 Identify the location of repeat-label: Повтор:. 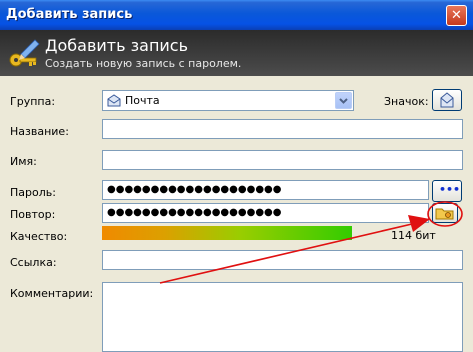
(33, 214).